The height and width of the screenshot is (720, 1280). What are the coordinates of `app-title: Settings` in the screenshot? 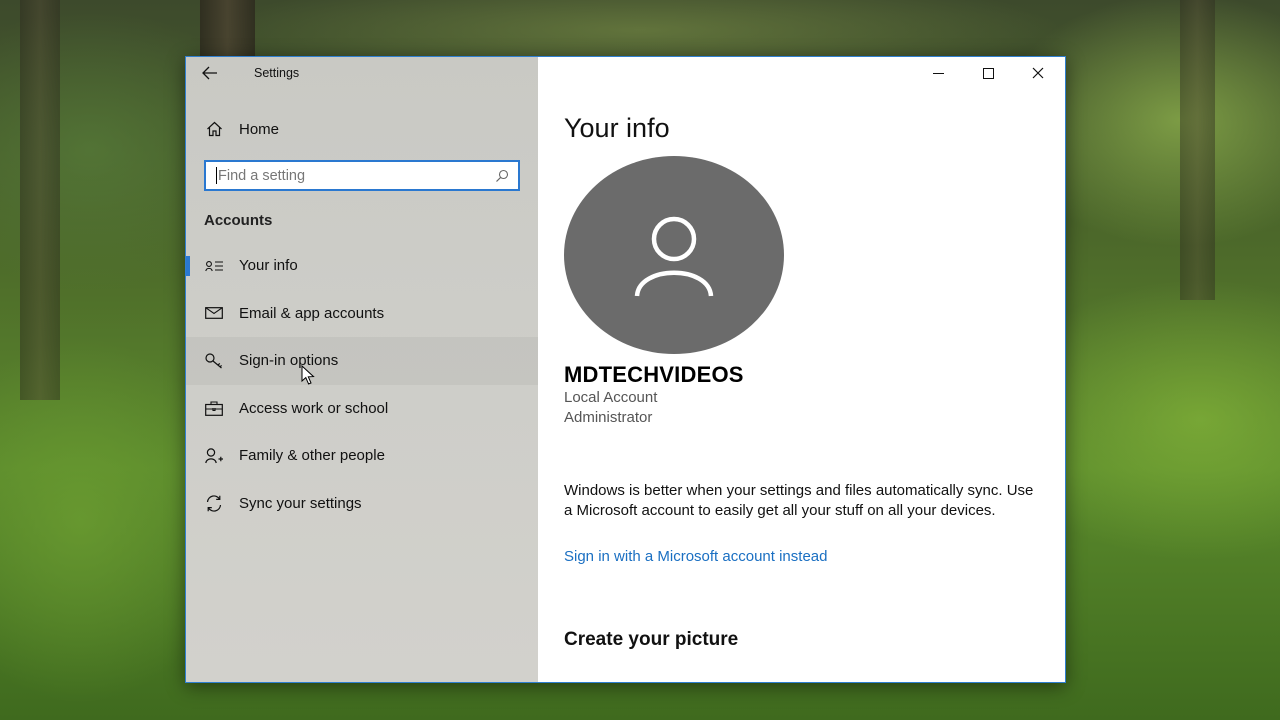 It's located at (277, 73).